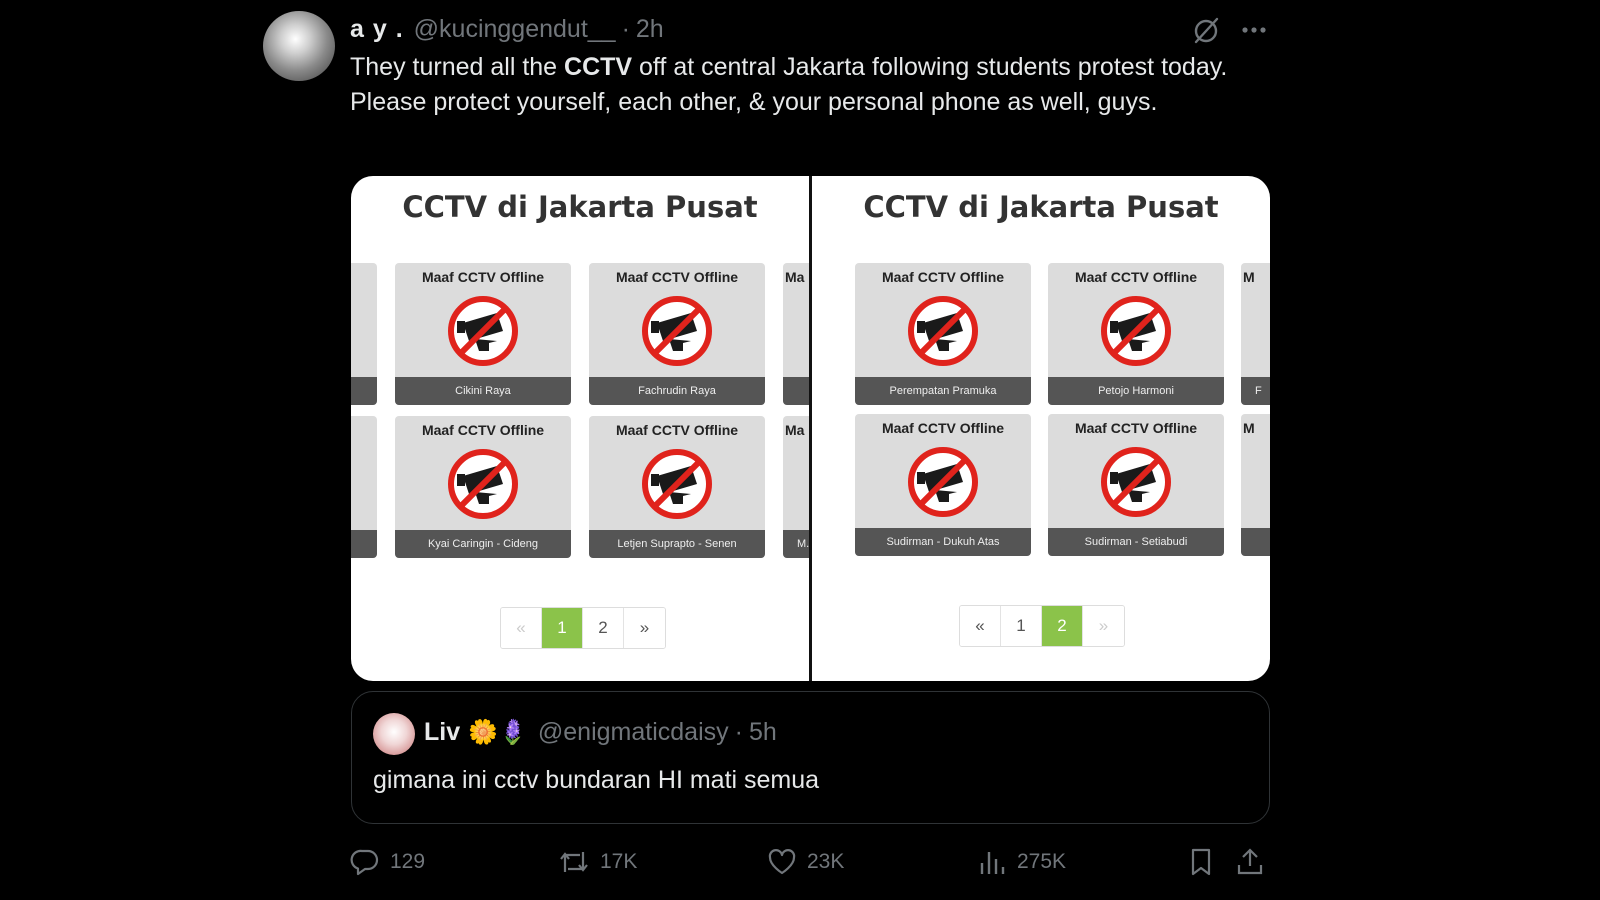 The image size is (1600, 900). What do you see at coordinates (805, 862) in the screenshot?
I see `like-button: 23K` at bounding box center [805, 862].